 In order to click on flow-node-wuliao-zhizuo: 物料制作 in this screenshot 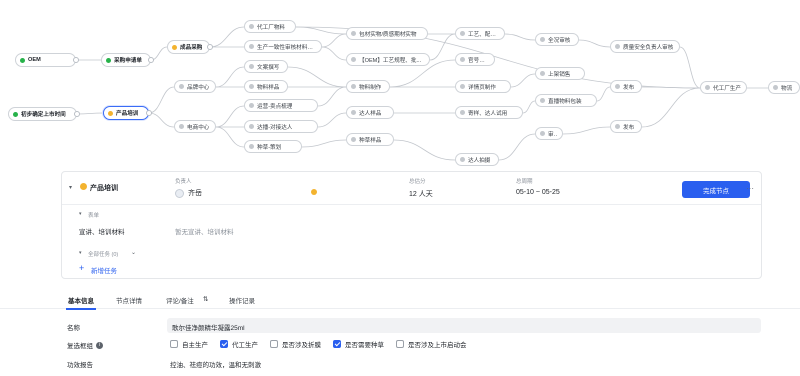, I will do `click(368, 86)`.